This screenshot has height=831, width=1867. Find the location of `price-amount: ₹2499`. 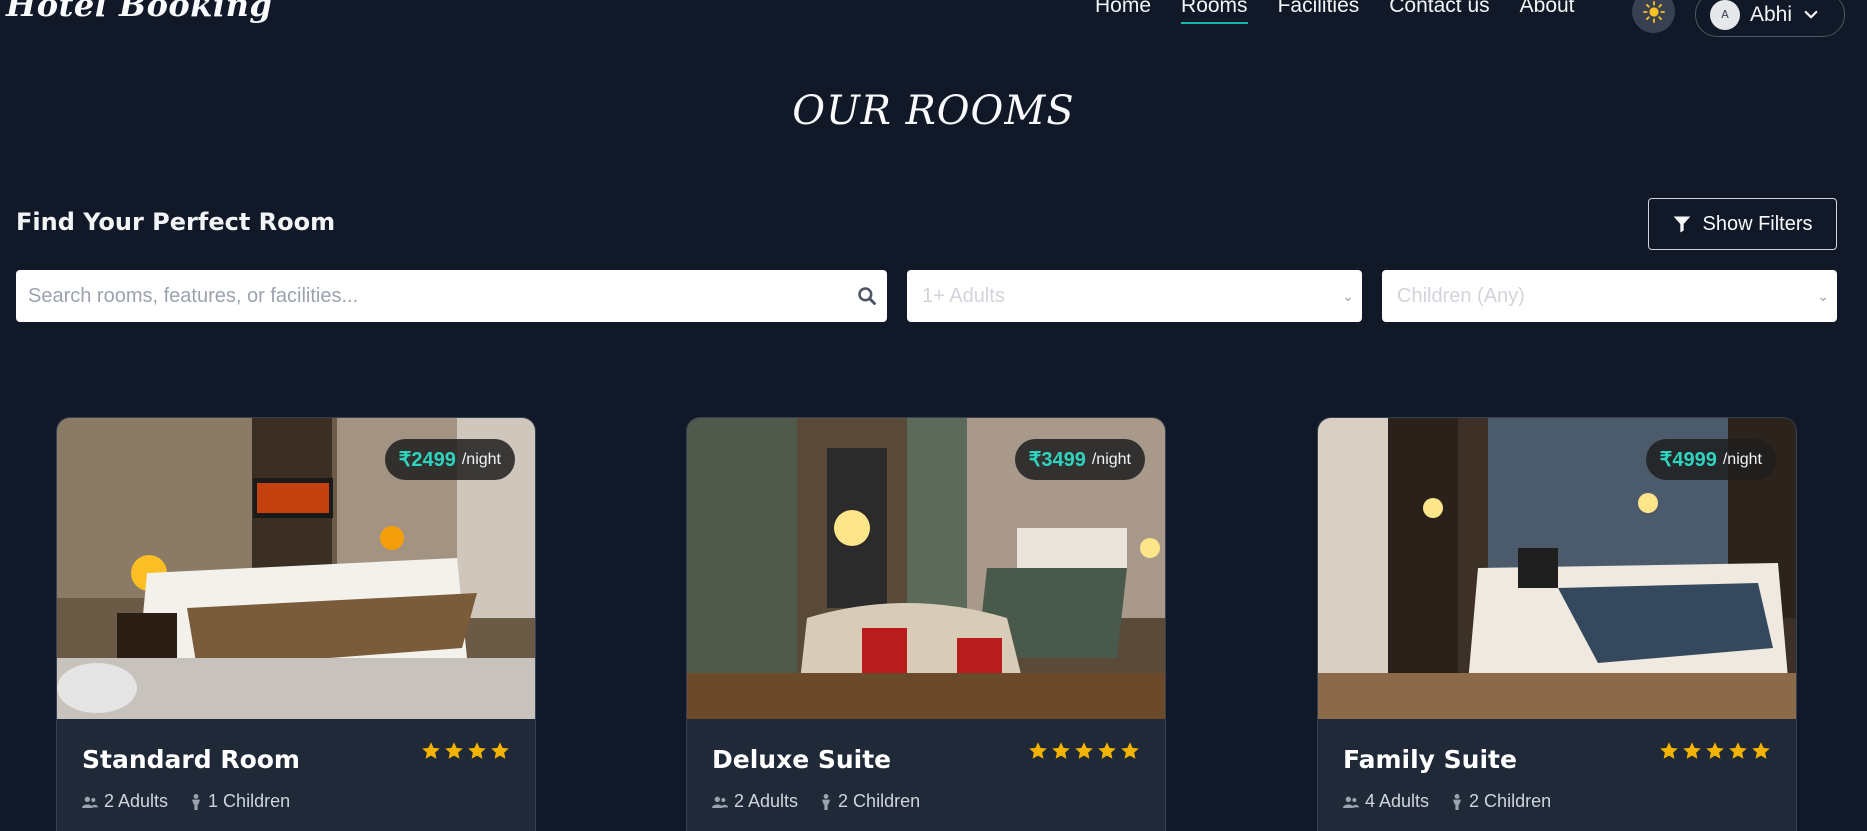

price-amount: ₹2499 is located at coordinates (427, 460).